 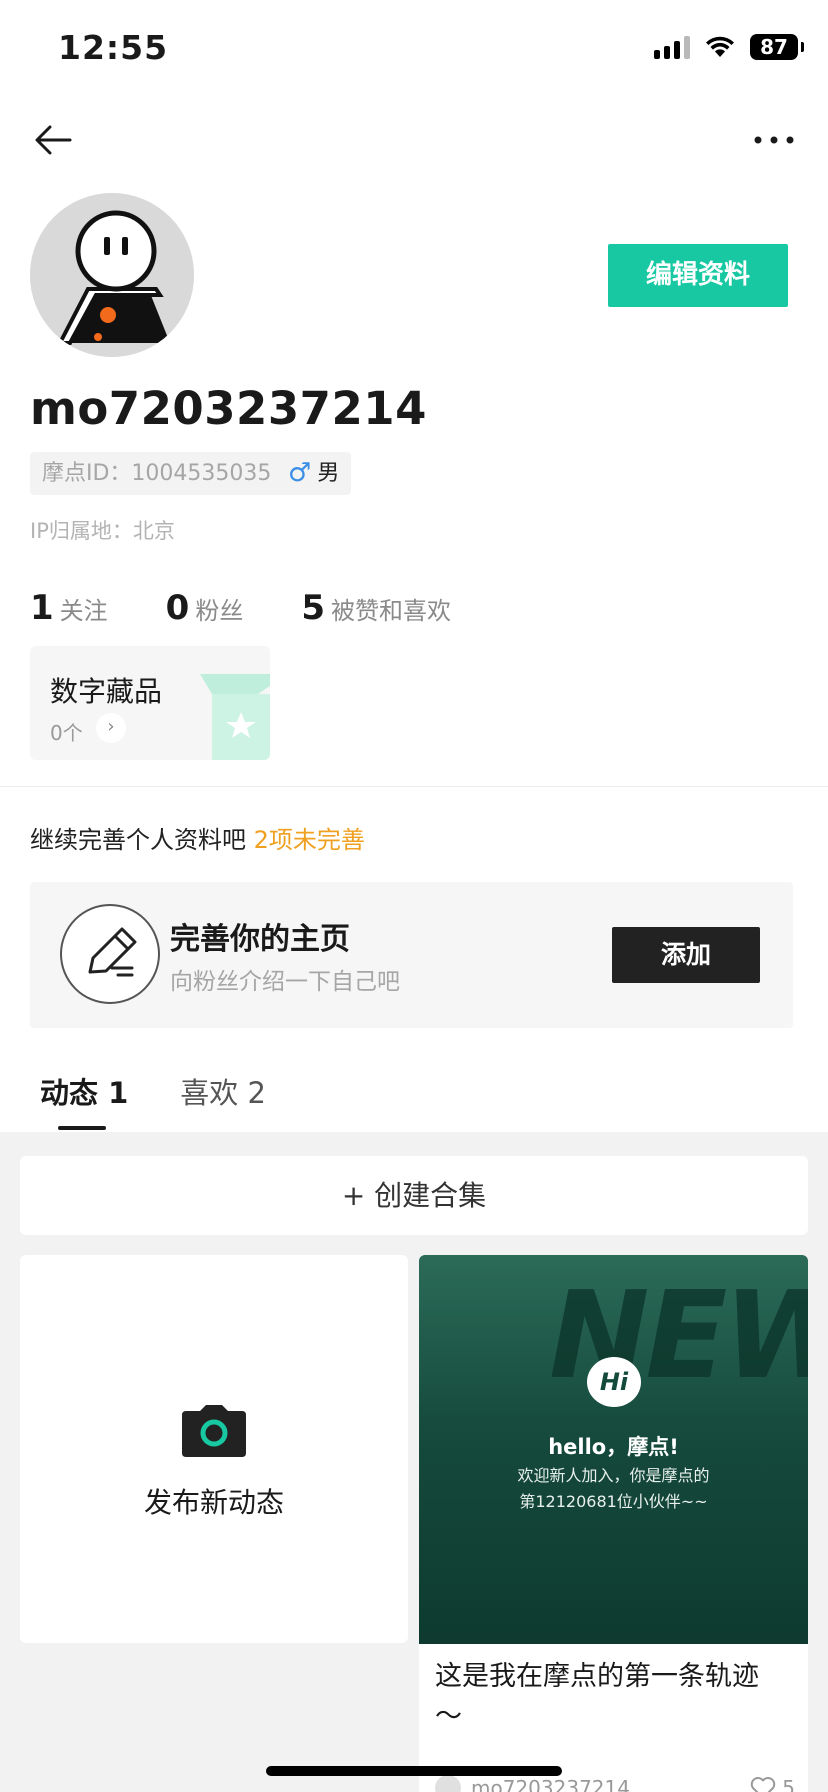 I want to click on stat-label: 被赞和喜欢, so click(x=391, y=611).